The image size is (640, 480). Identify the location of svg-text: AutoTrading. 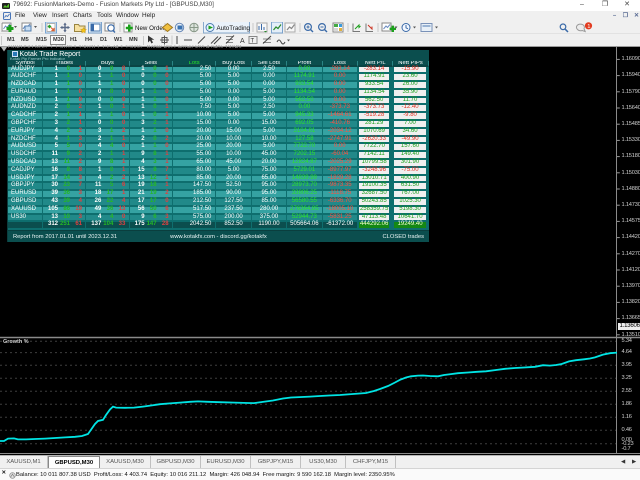
(234, 28).